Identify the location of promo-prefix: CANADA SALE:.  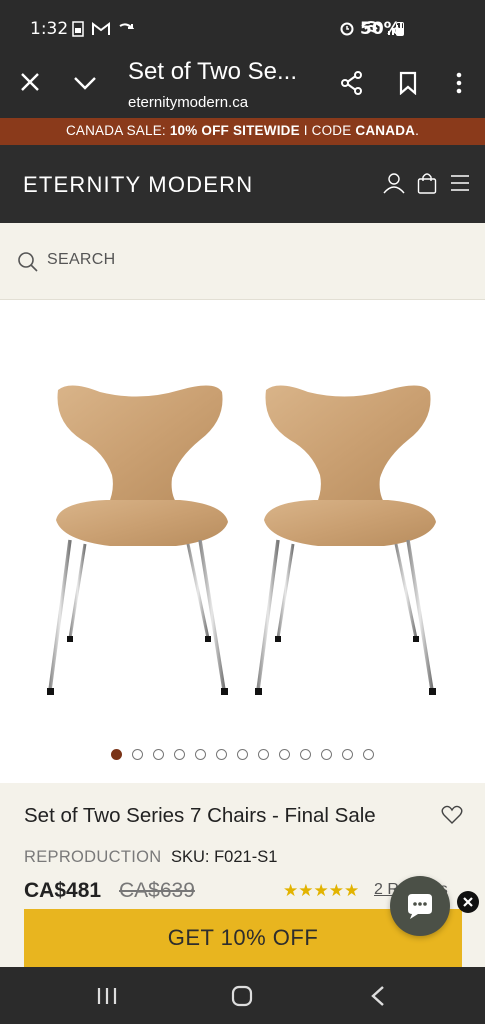
(117, 130).